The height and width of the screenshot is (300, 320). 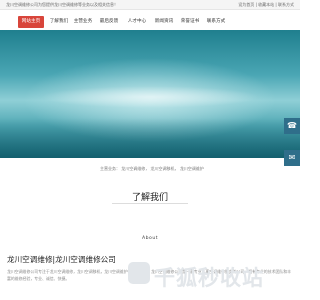 What do you see at coordinates (152, 168) in the screenshot?
I see `main-business-line: 主营业务： 龙川空调维修， 龙川空调移机， 龙川空调维护` at bounding box center [152, 168].